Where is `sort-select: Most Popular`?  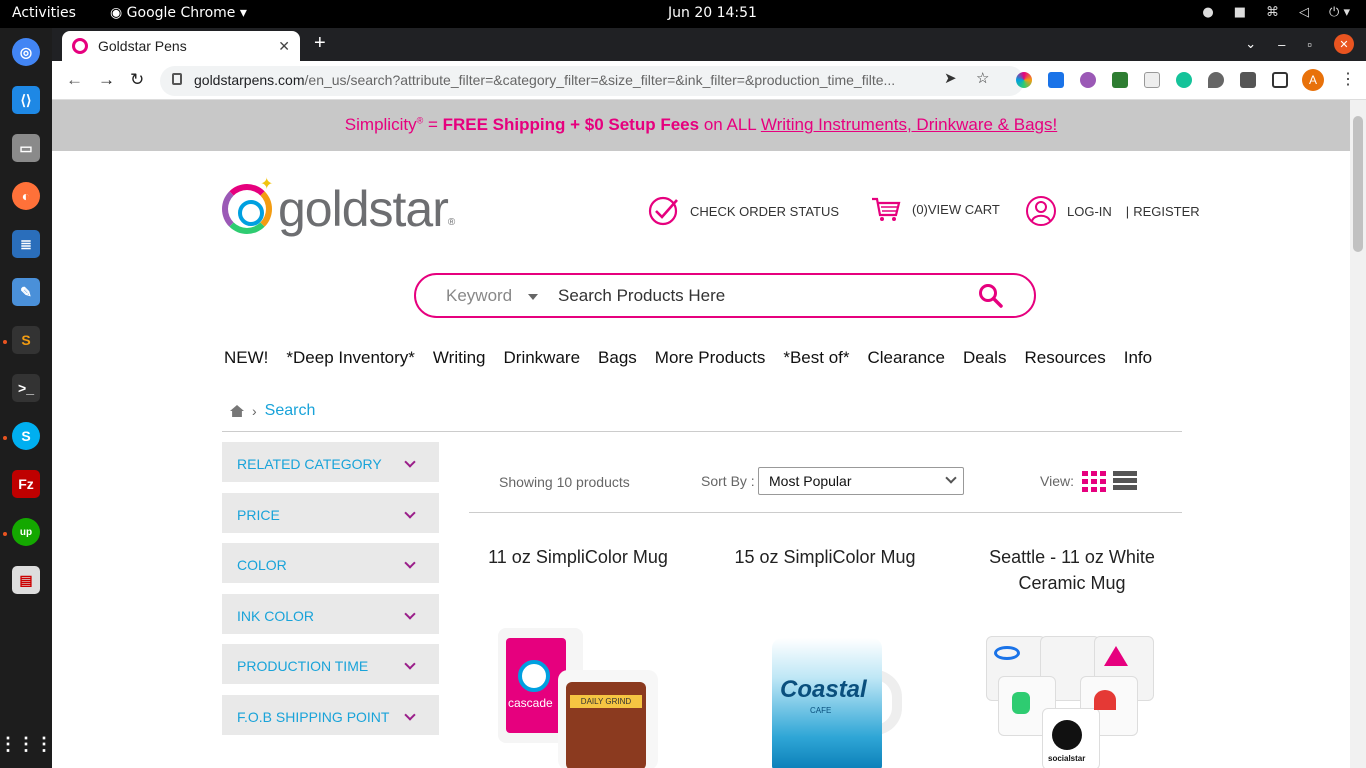
sort-select: Most Popular is located at coordinates (861, 481).